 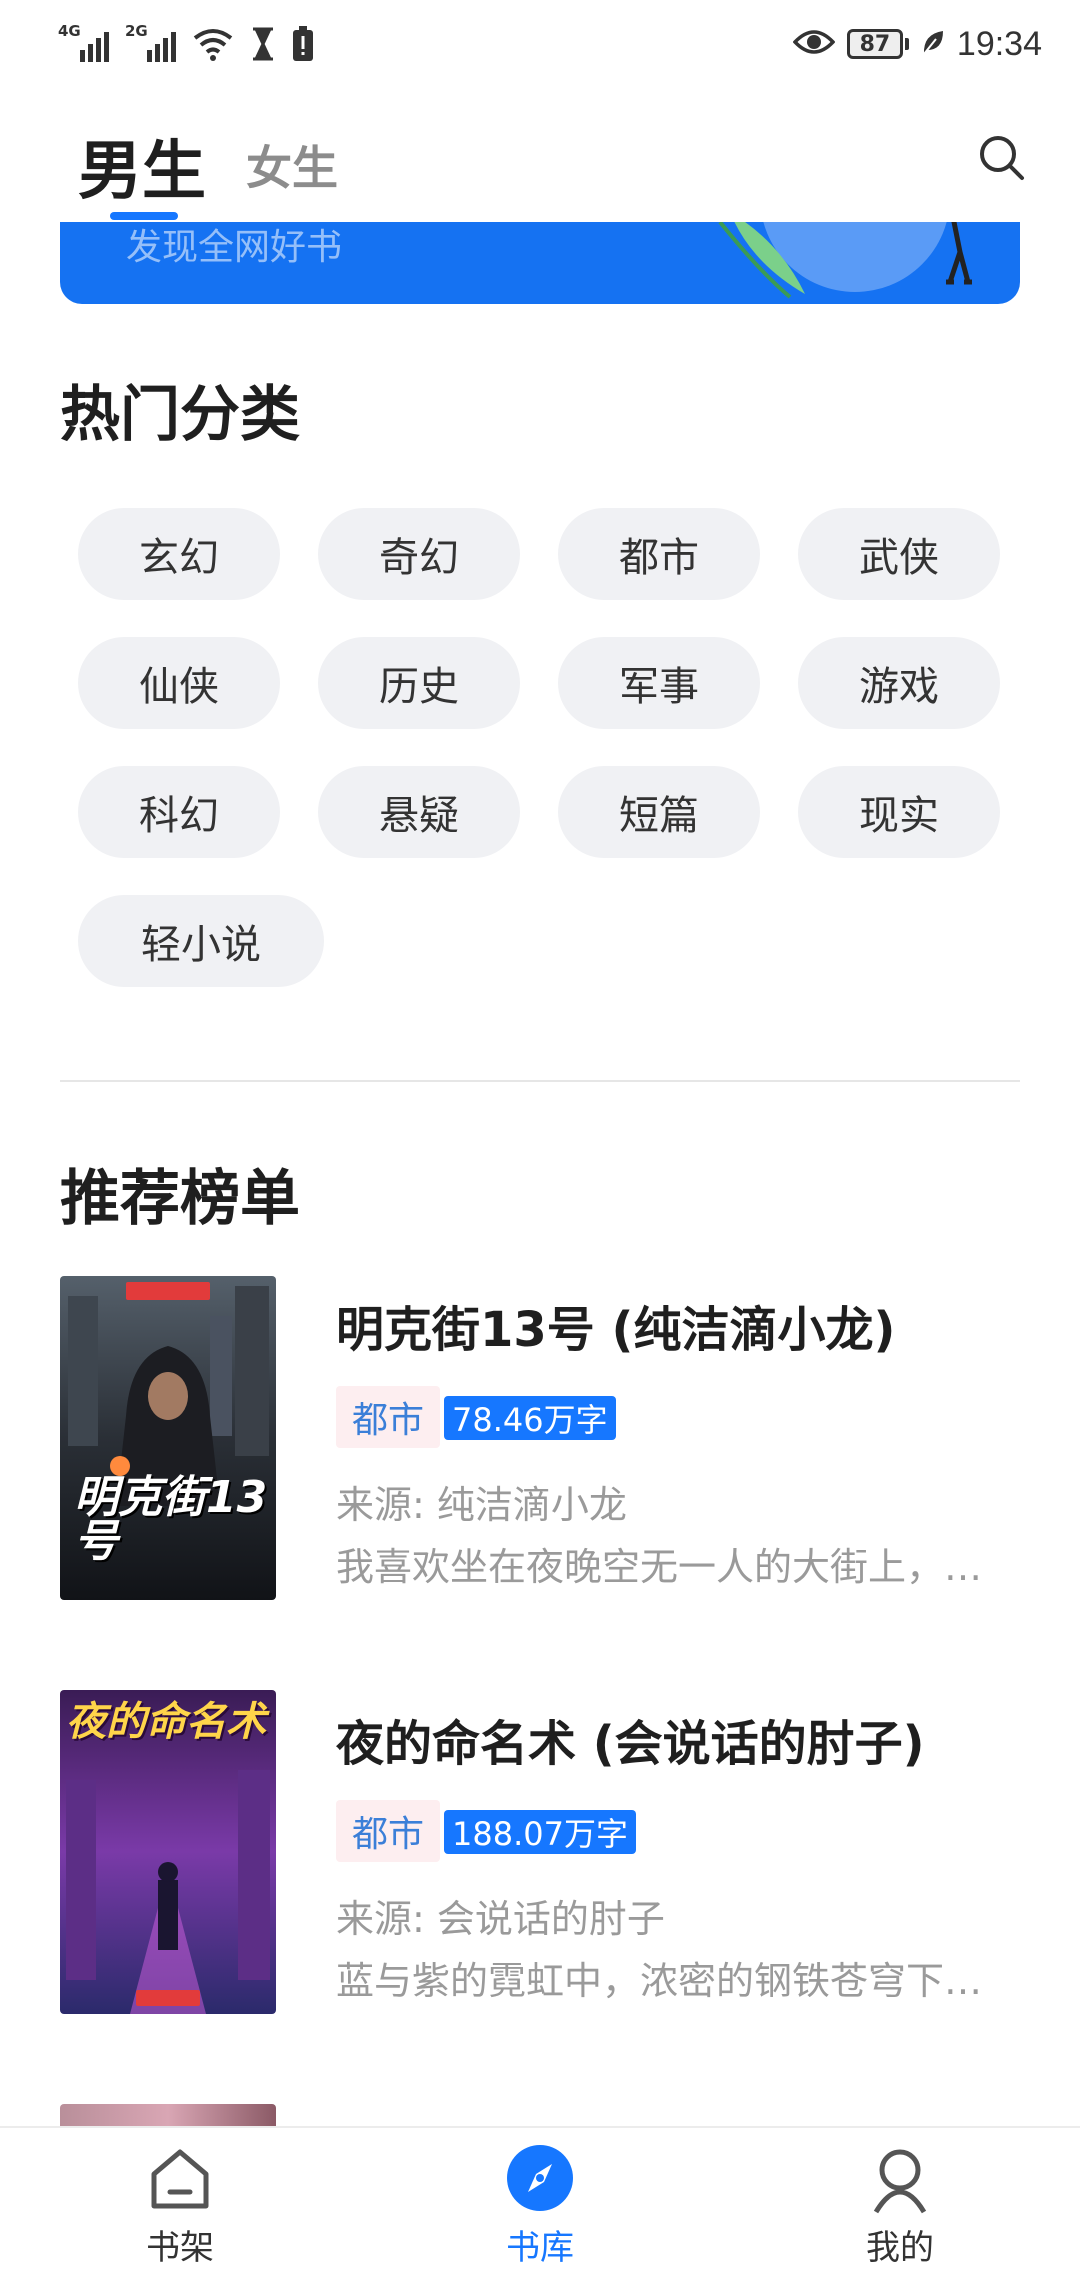 I want to click on book-source: 来源: 会说话的肘子, so click(x=500, y=1919).